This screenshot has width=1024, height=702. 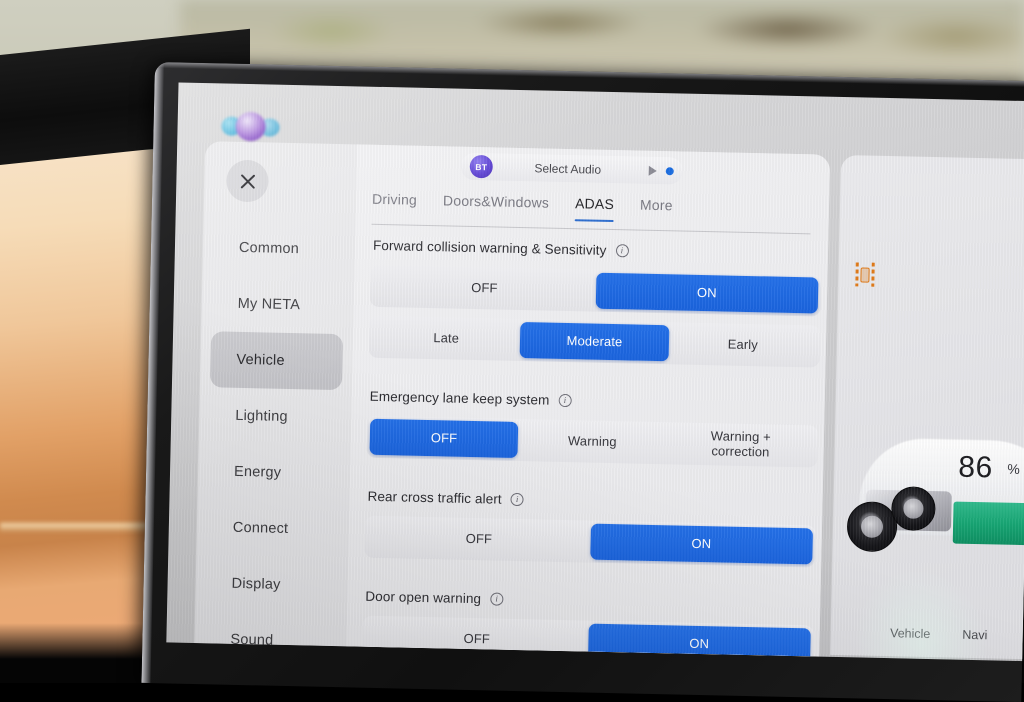 I want to click on settings-tabs: Driving Doors&Windows ADAS More, so click(x=591, y=212).